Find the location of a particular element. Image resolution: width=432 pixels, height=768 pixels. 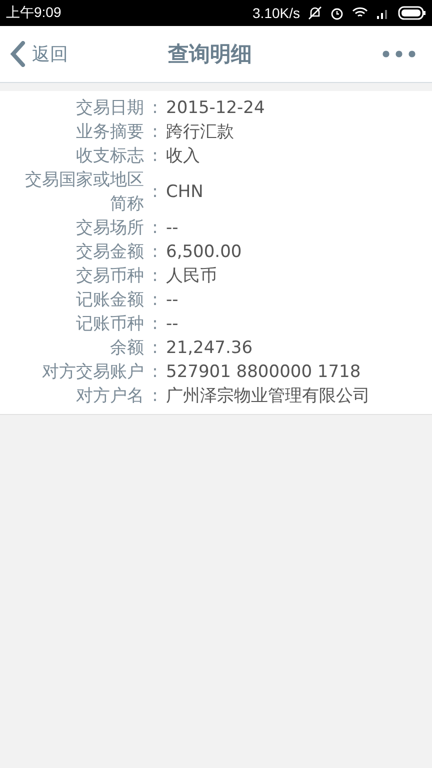

field-value: 跨行汇款 is located at coordinates (200, 132).